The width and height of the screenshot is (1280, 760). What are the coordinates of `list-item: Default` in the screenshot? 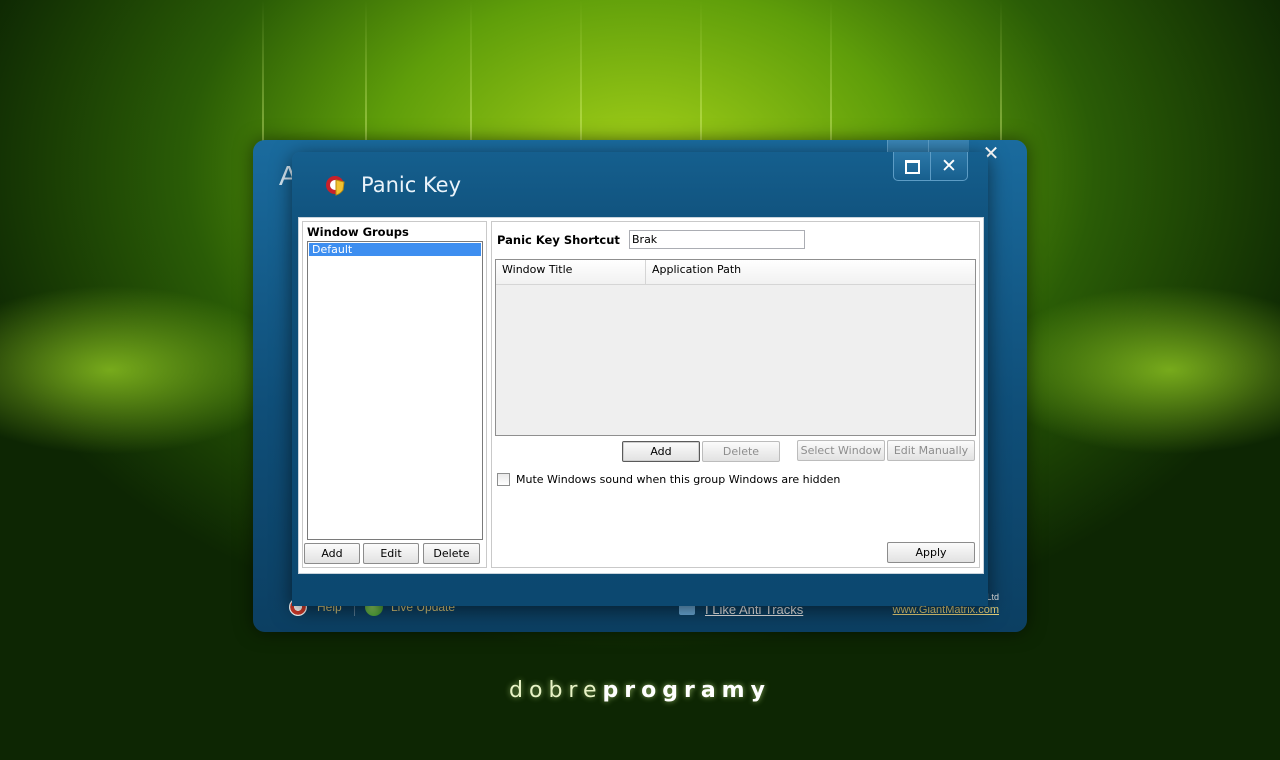 It's located at (395, 249).